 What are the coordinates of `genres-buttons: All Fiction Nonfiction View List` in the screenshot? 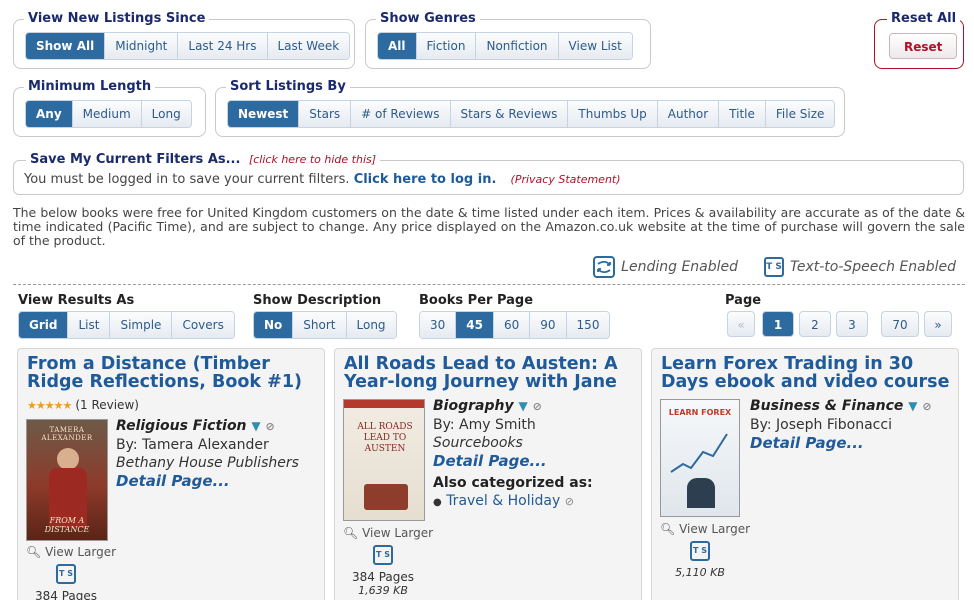 It's located at (505, 46).